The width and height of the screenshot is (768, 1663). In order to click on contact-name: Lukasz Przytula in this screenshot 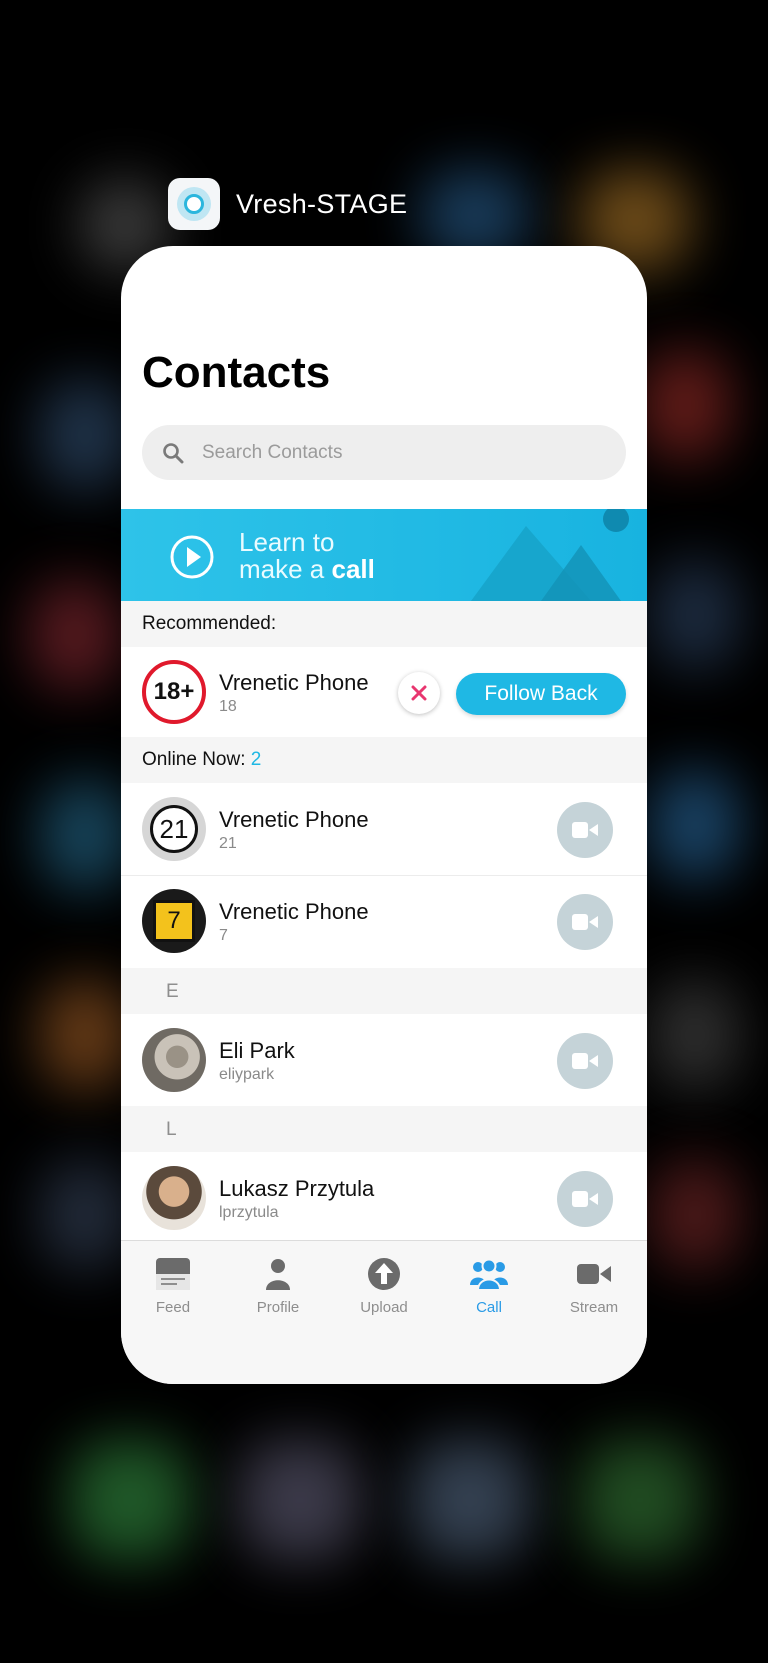, I will do `click(297, 1188)`.